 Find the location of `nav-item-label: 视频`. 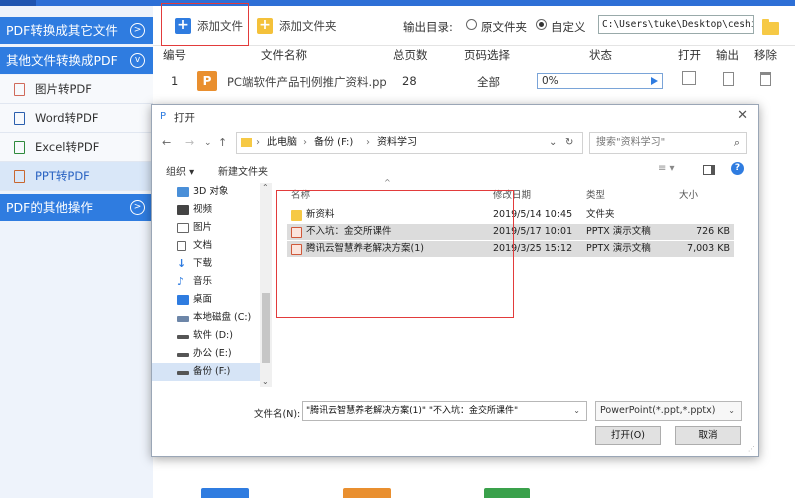

nav-item-label: 视频 is located at coordinates (203, 209).